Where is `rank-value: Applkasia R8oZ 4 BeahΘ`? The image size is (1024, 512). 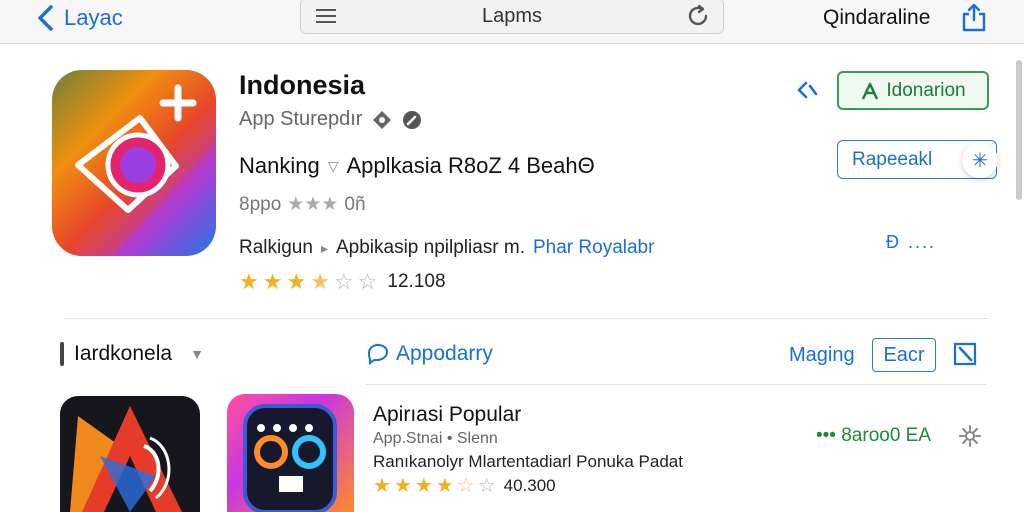 rank-value: Applkasia R8oZ 4 BeahΘ is located at coordinates (470, 165).